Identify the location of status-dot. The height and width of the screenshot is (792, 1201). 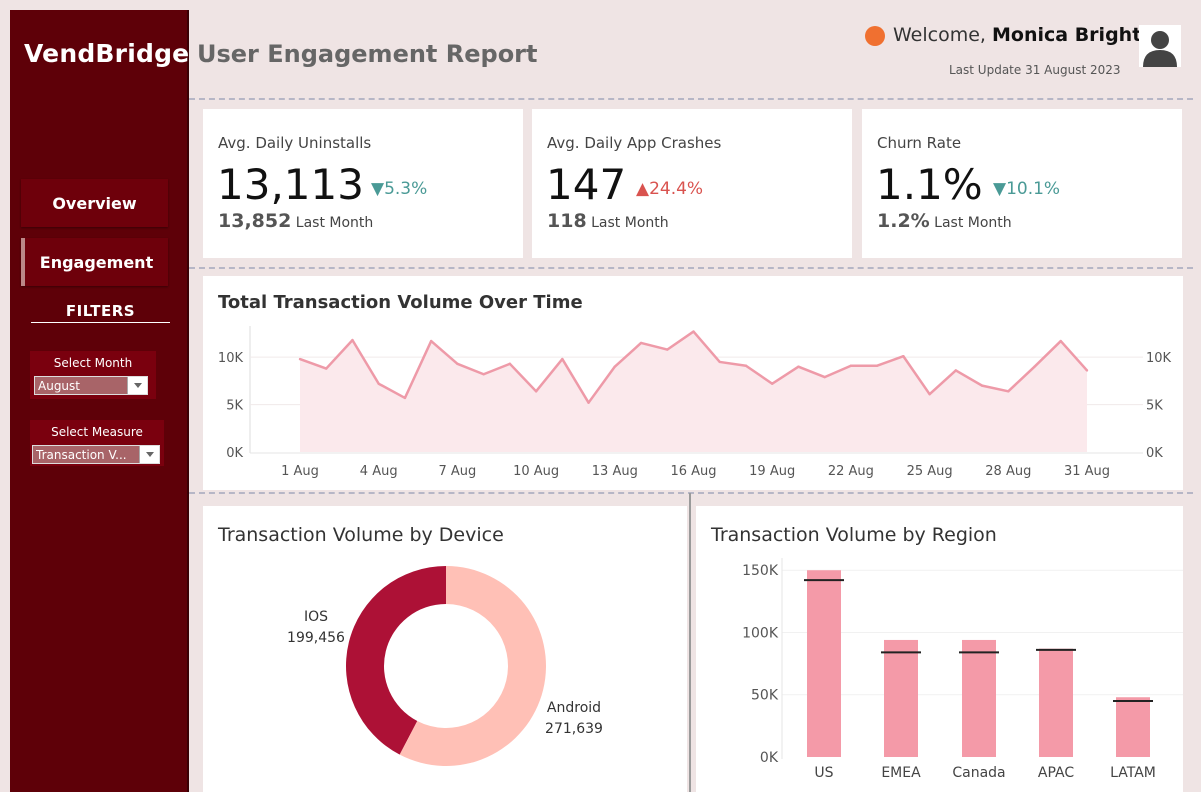
(875, 36).